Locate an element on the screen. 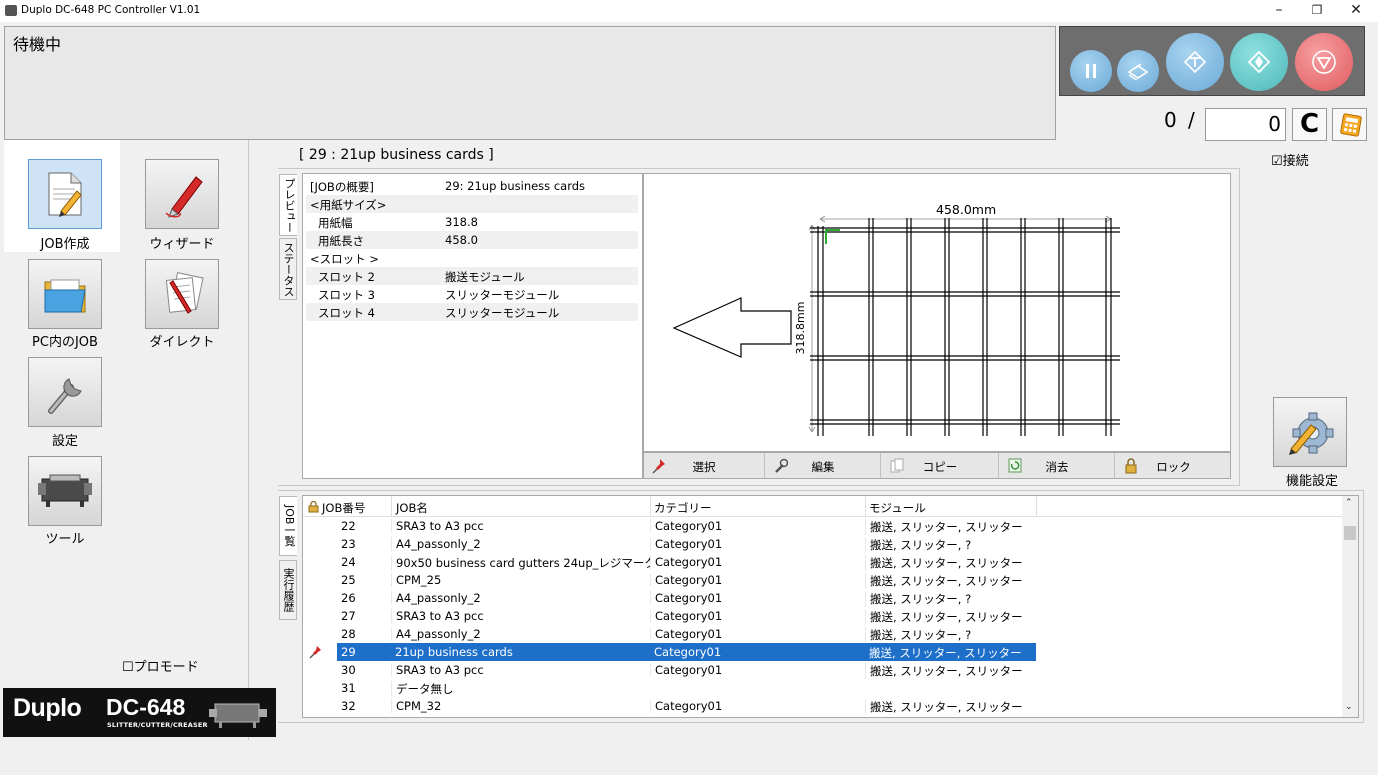 Image resolution: width=1378 pixels, height=775 pixels. lock-button: ロック is located at coordinates (1173, 465).